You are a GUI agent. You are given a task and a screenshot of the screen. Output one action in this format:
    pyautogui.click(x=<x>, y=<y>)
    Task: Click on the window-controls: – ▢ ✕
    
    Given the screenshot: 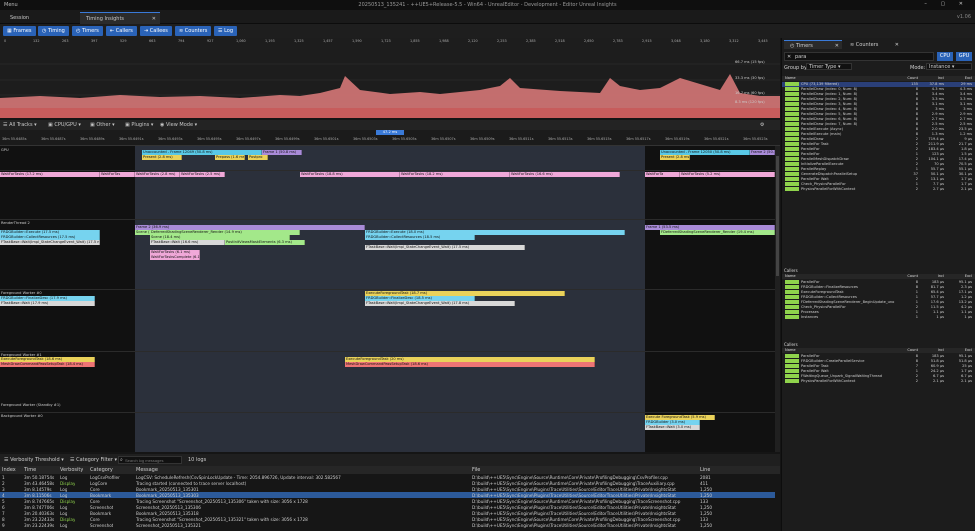 What is the action you would take?
    pyautogui.click(x=946, y=4)
    